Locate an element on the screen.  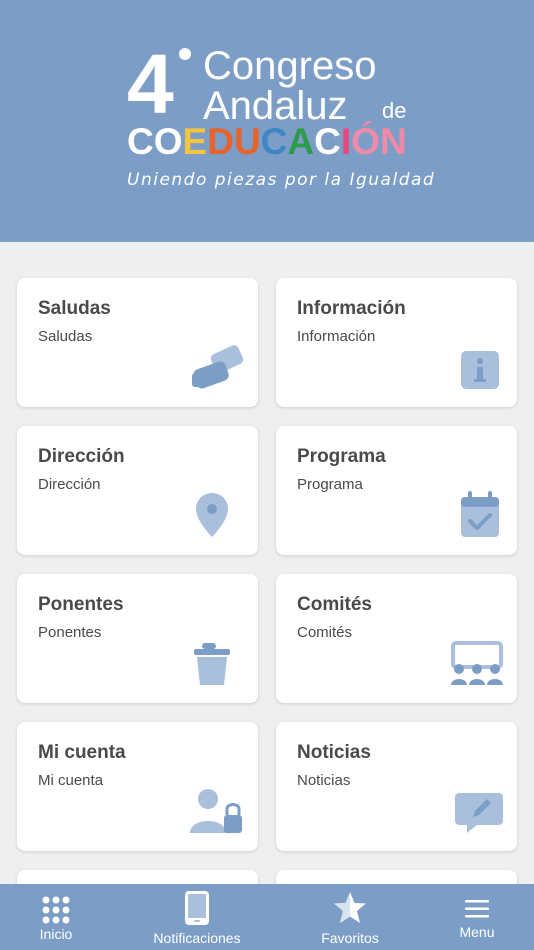
tab-menu: Menu is located at coordinates (477, 917).